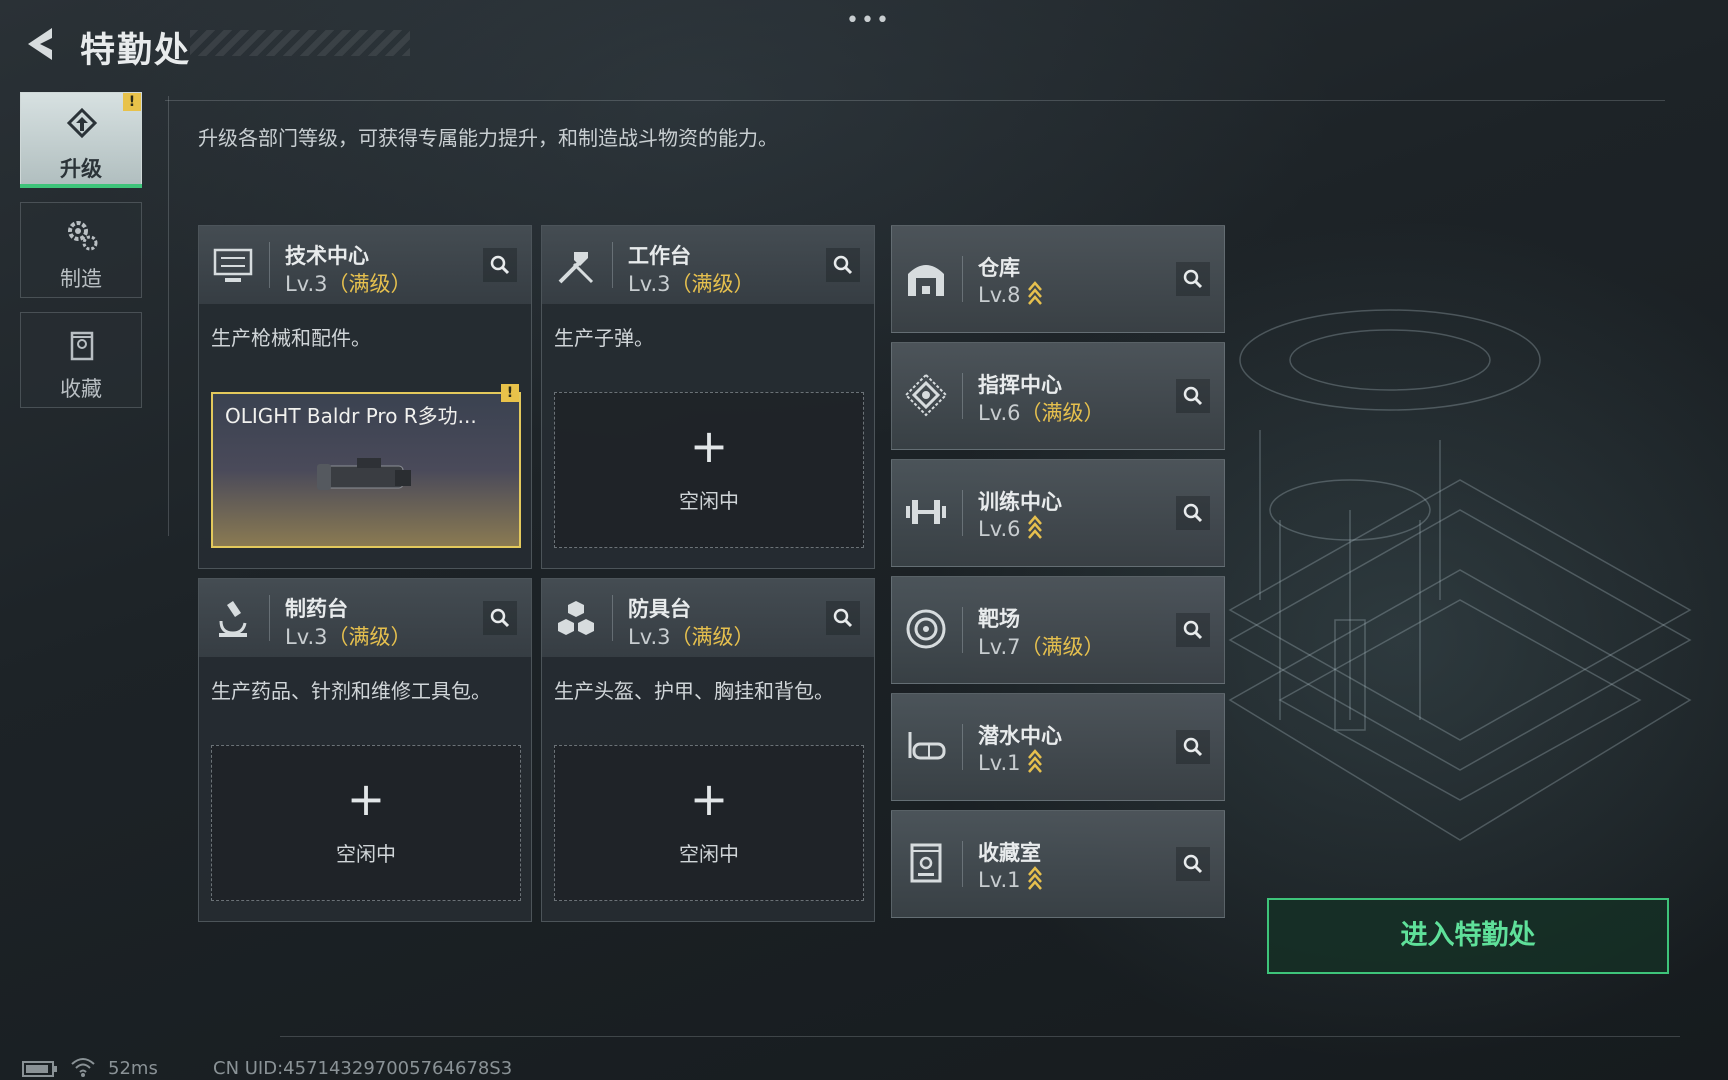 This screenshot has width=1728, height=1080. Describe the element at coordinates (300, 43) in the screenshot. I see `title-decoration` at that location.